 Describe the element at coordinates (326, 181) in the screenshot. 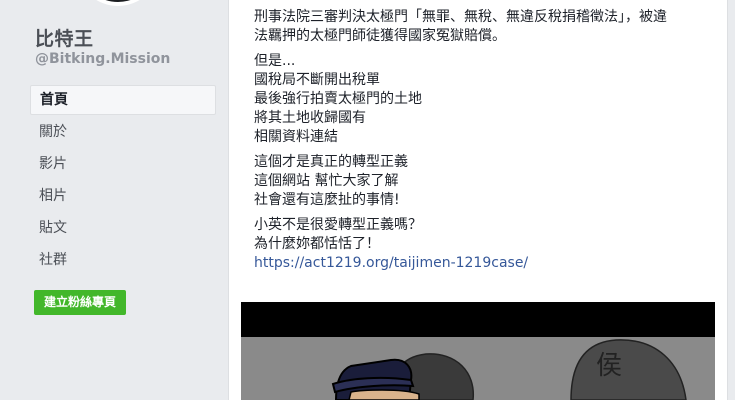

I see `post-line: 這個網站 幫忙大家了解` at that location.